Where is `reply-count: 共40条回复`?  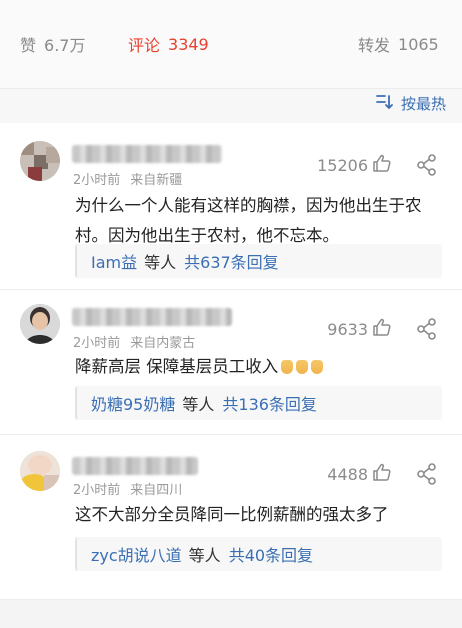 reply-count: 共40条回复 is located at coordinates (271, 554).